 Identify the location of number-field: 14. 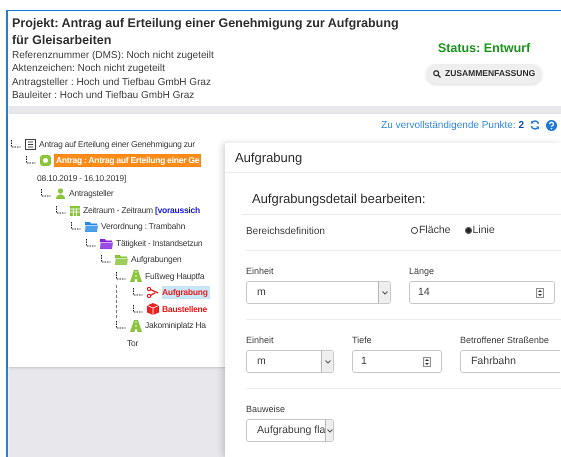
(482, 292).